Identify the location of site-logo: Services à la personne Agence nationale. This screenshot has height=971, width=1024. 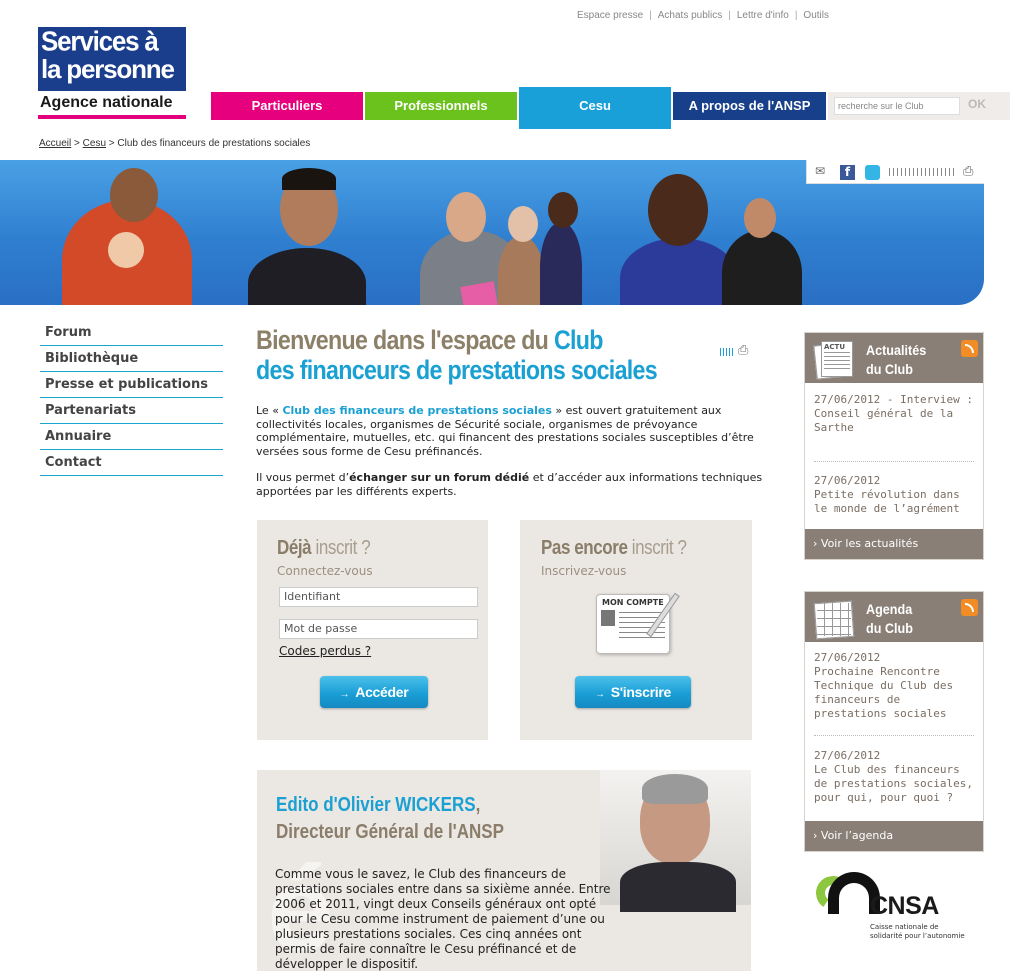
(112, 72).